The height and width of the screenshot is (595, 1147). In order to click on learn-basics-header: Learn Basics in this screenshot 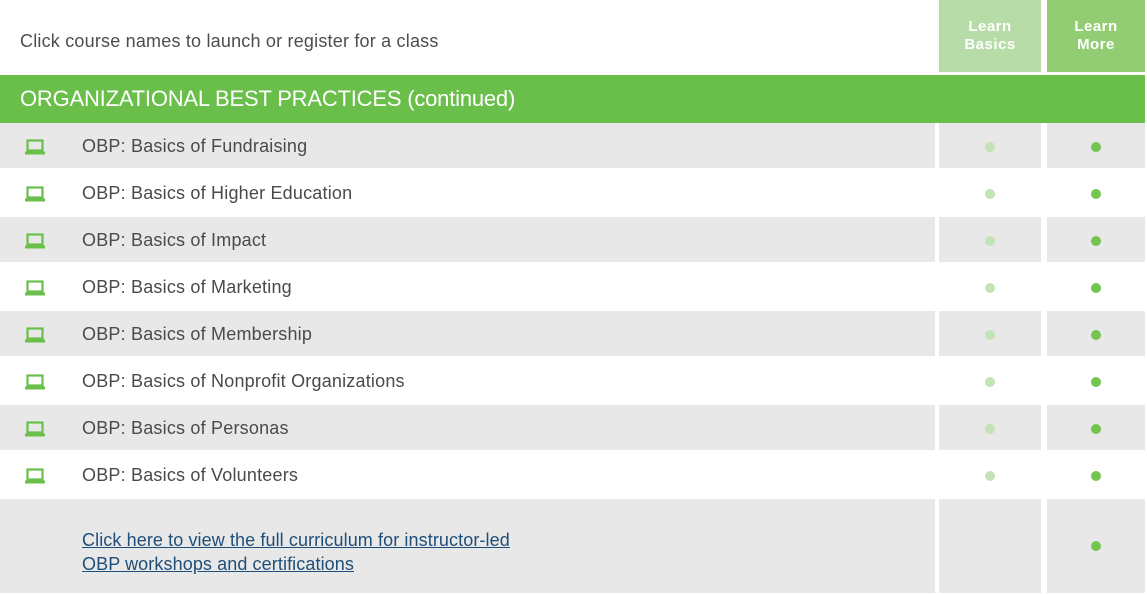, I will do `click(990, 36)`.